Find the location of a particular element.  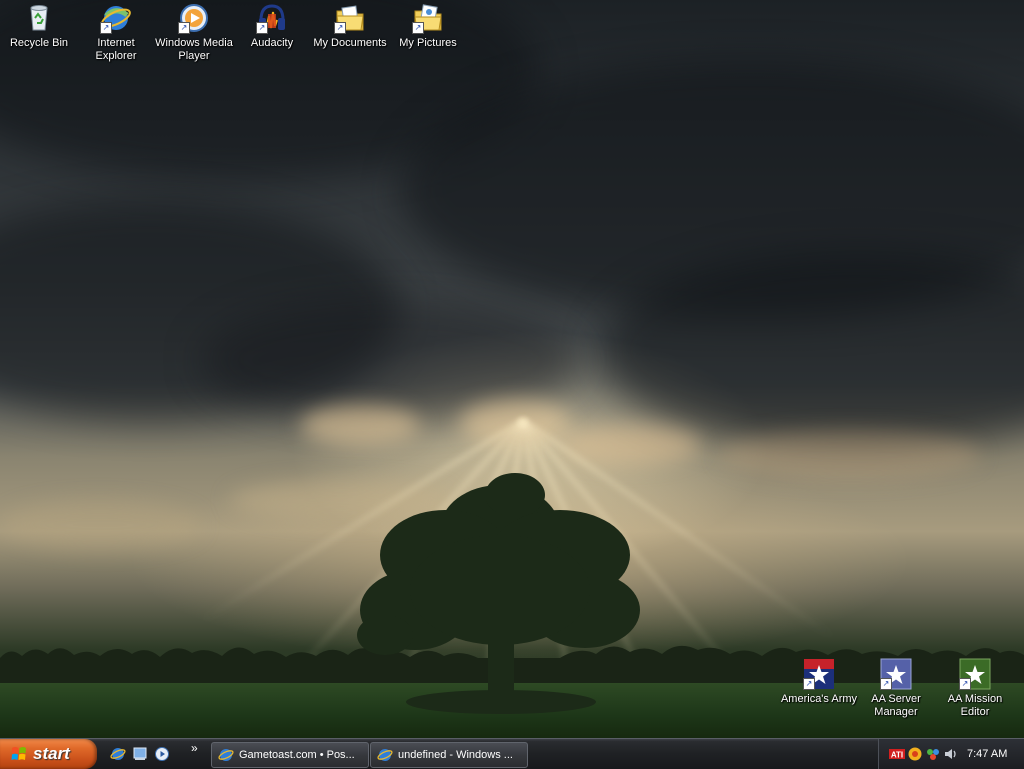

windows-media-player-icon is located at coordinates (162, 754).